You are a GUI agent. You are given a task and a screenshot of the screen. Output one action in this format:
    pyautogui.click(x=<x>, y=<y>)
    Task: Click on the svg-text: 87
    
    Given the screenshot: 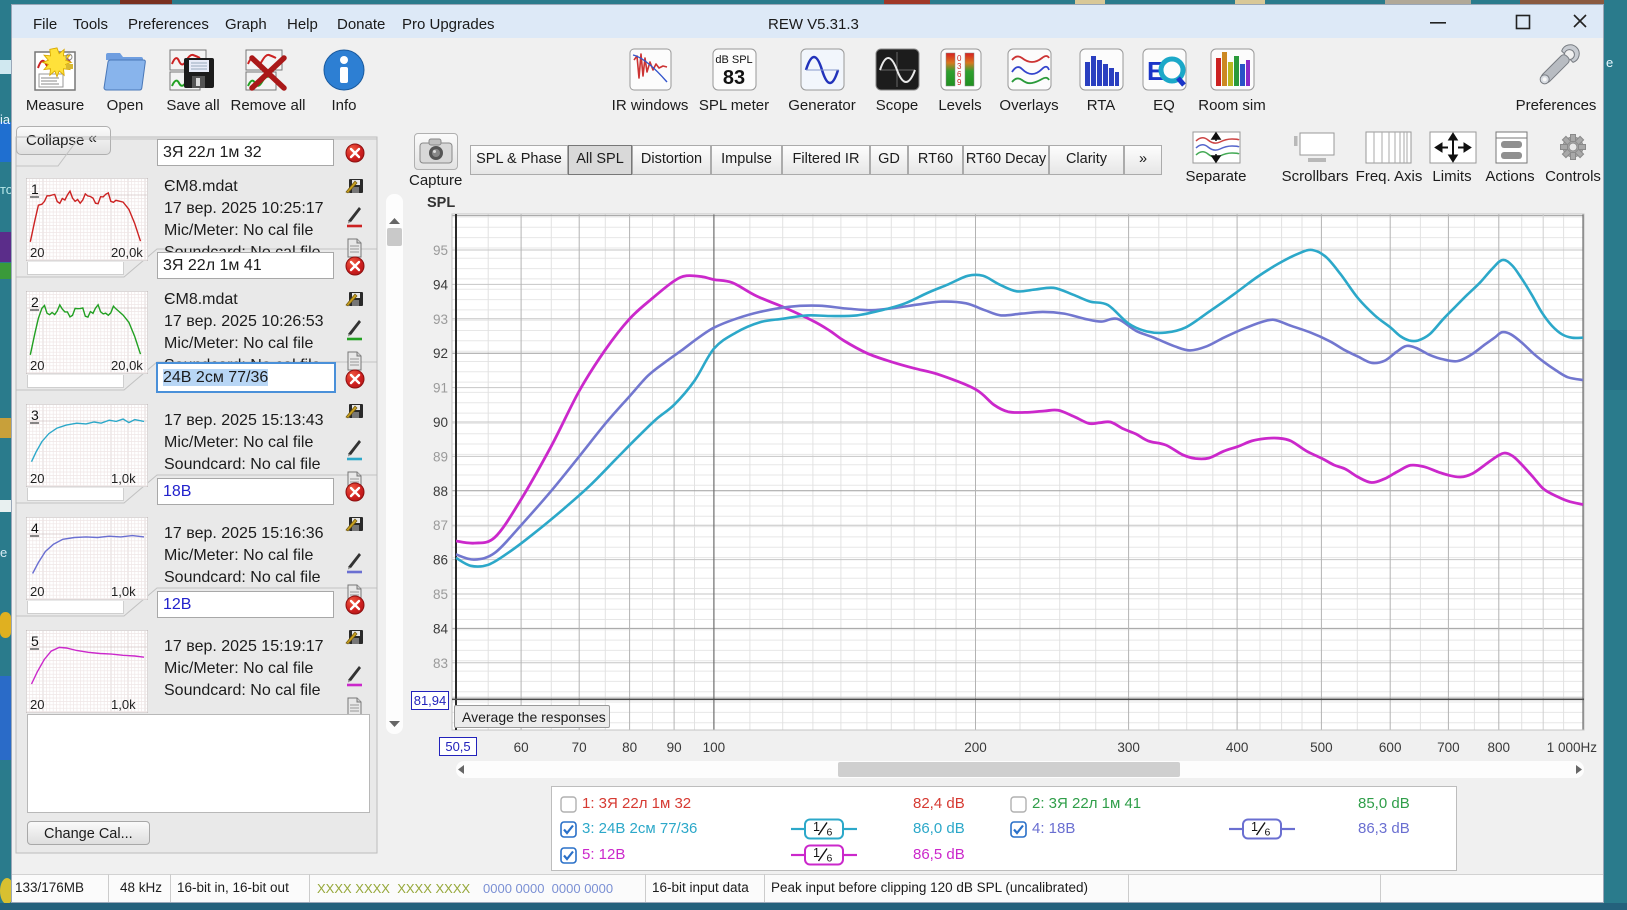 What is the action you would take?
    pyautogui.click(x=440, y=525)
    